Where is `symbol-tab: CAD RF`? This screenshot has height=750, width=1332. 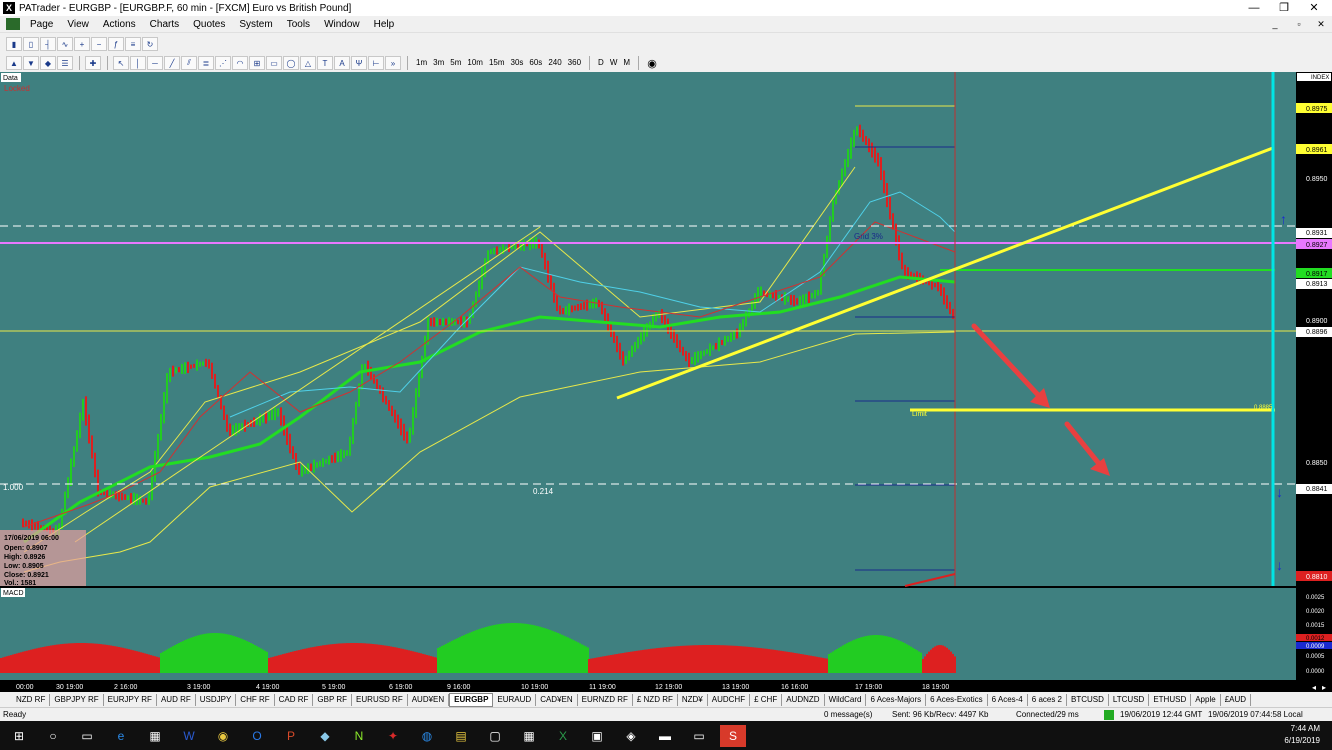
symbol-tab: CAD RF is located at coordinates (294, 700).